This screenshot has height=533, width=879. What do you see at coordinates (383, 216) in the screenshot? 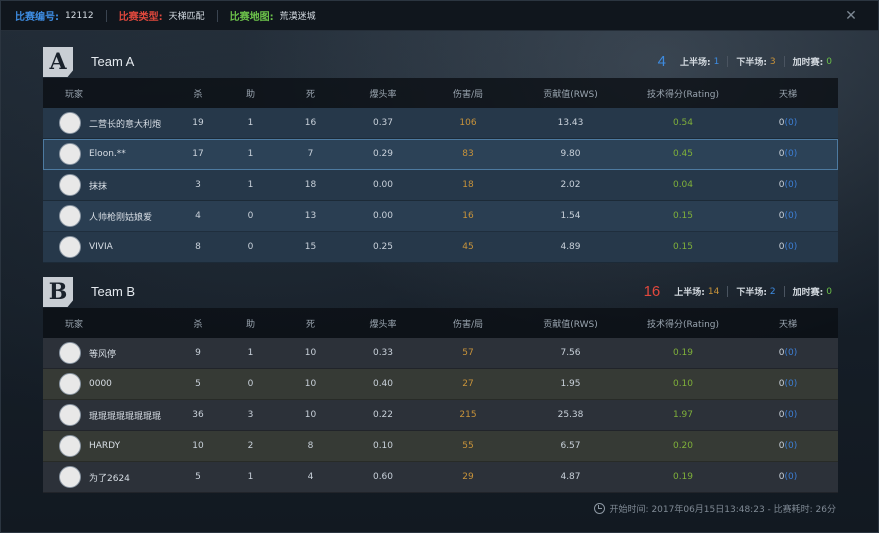
I see `headshot-rate: 0.00` at bounding box center [383, 216].